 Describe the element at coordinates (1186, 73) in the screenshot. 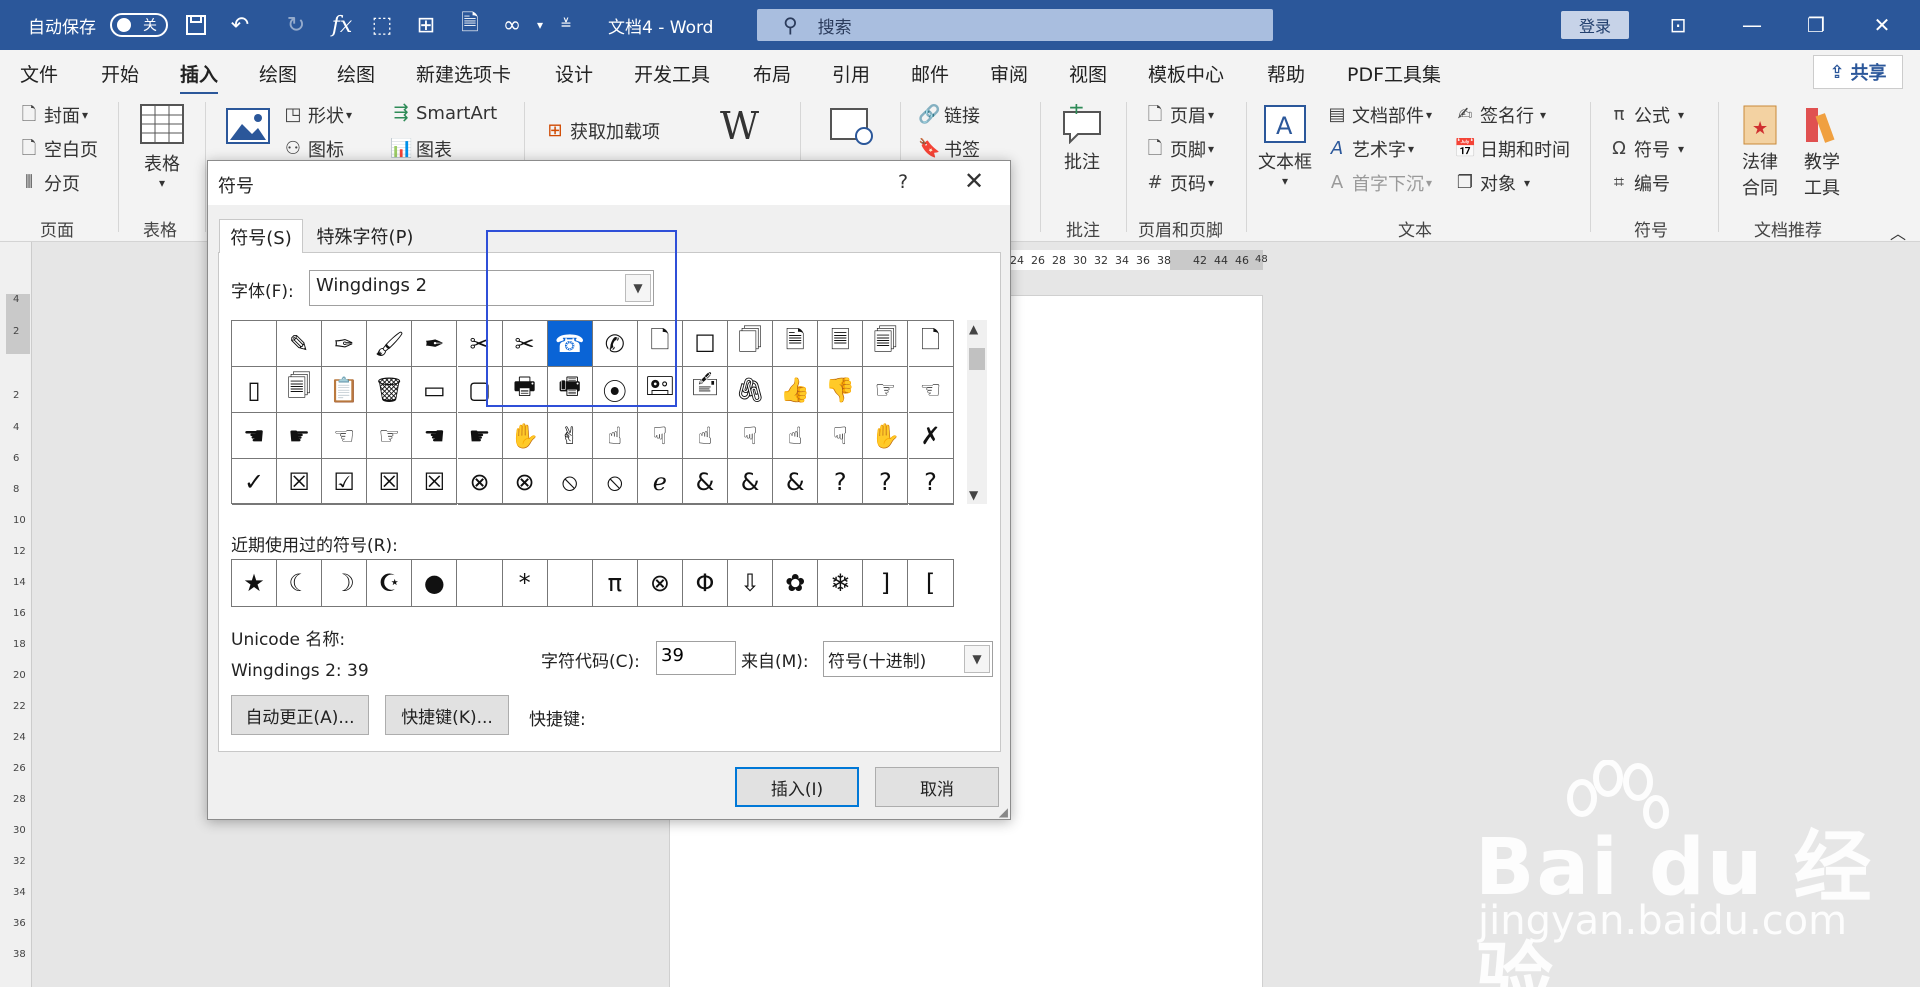

I see `tab-templates: 模板中心` at that location.